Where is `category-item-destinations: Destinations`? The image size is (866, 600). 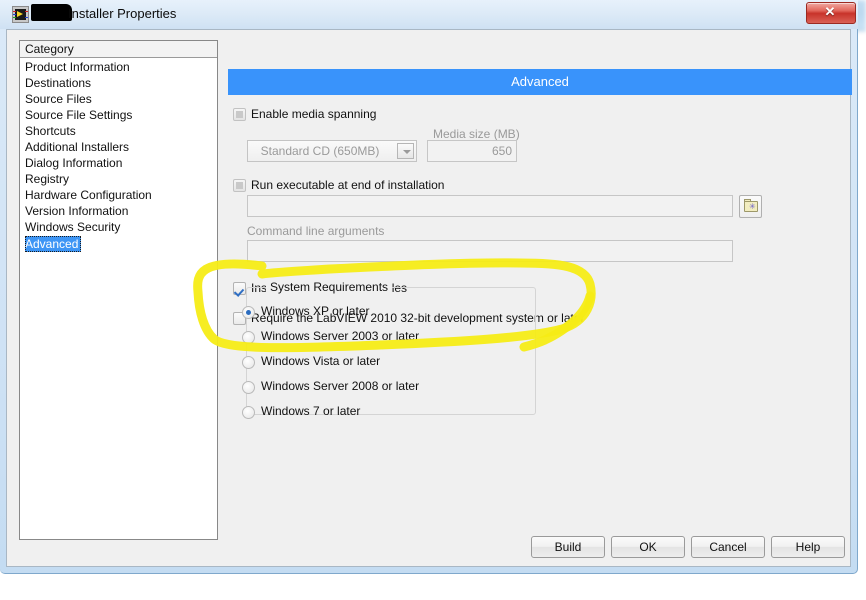 category-item-destinations: Destinations is located at coordinates (118, 83).